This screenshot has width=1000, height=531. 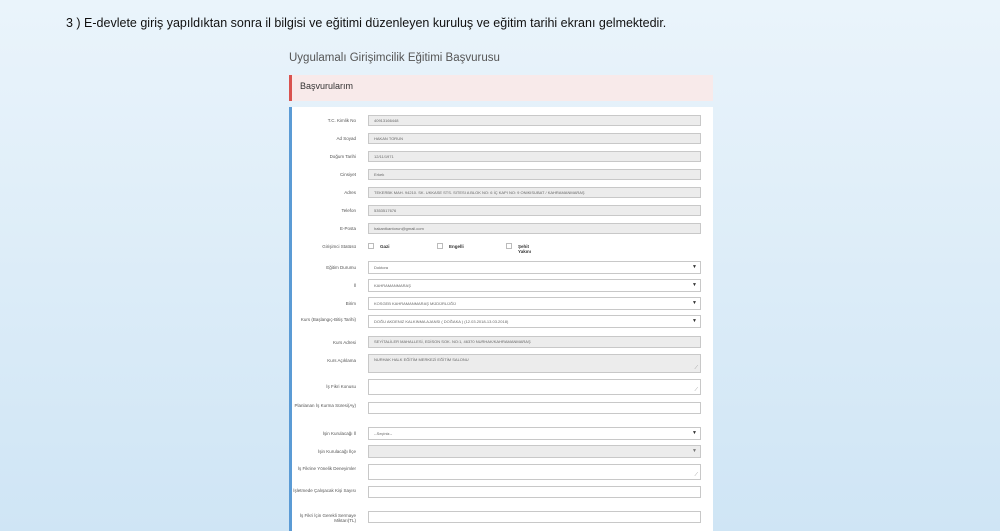 What do you see at coordinates (326, 468) in the screenshot?
I see `deneyim-label: İş Fikrine Yönelik Deneyimler` at bounding box center [326, 468].